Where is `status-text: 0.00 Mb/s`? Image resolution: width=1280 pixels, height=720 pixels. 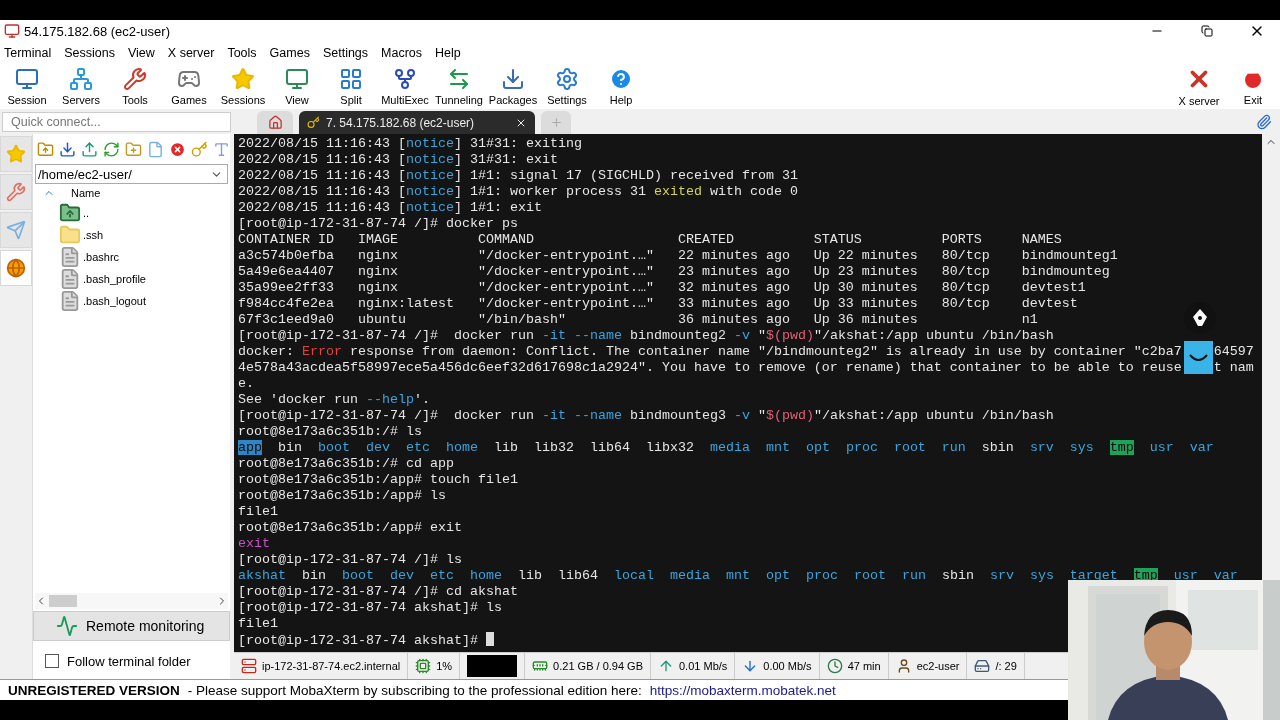 status-text: 0.00 Mb/s is located at coordinates (787, 666).